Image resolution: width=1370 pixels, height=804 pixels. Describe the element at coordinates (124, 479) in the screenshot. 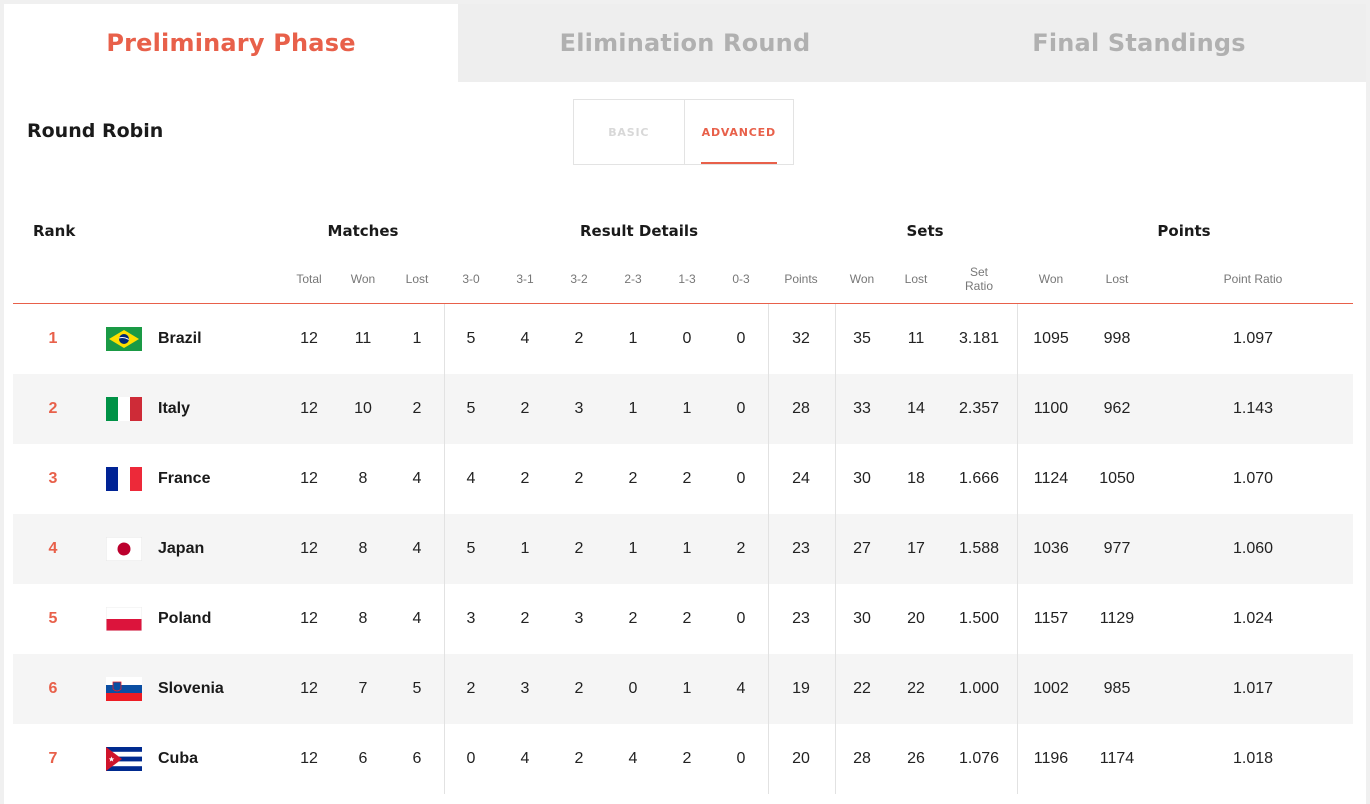

I see `france-flag-icon` at that location.